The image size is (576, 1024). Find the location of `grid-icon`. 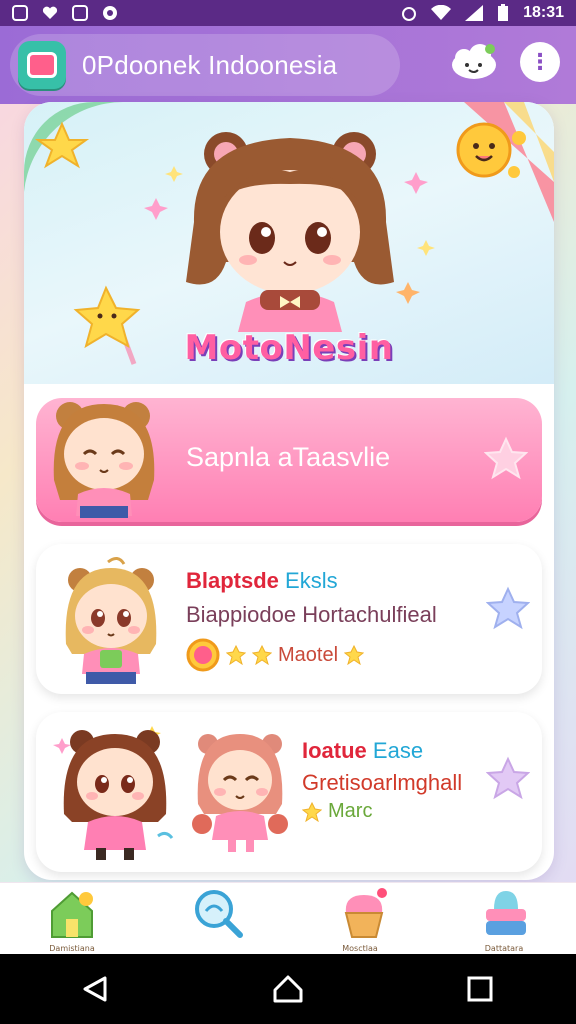

grid-icon is located at coordinates (80, 13).